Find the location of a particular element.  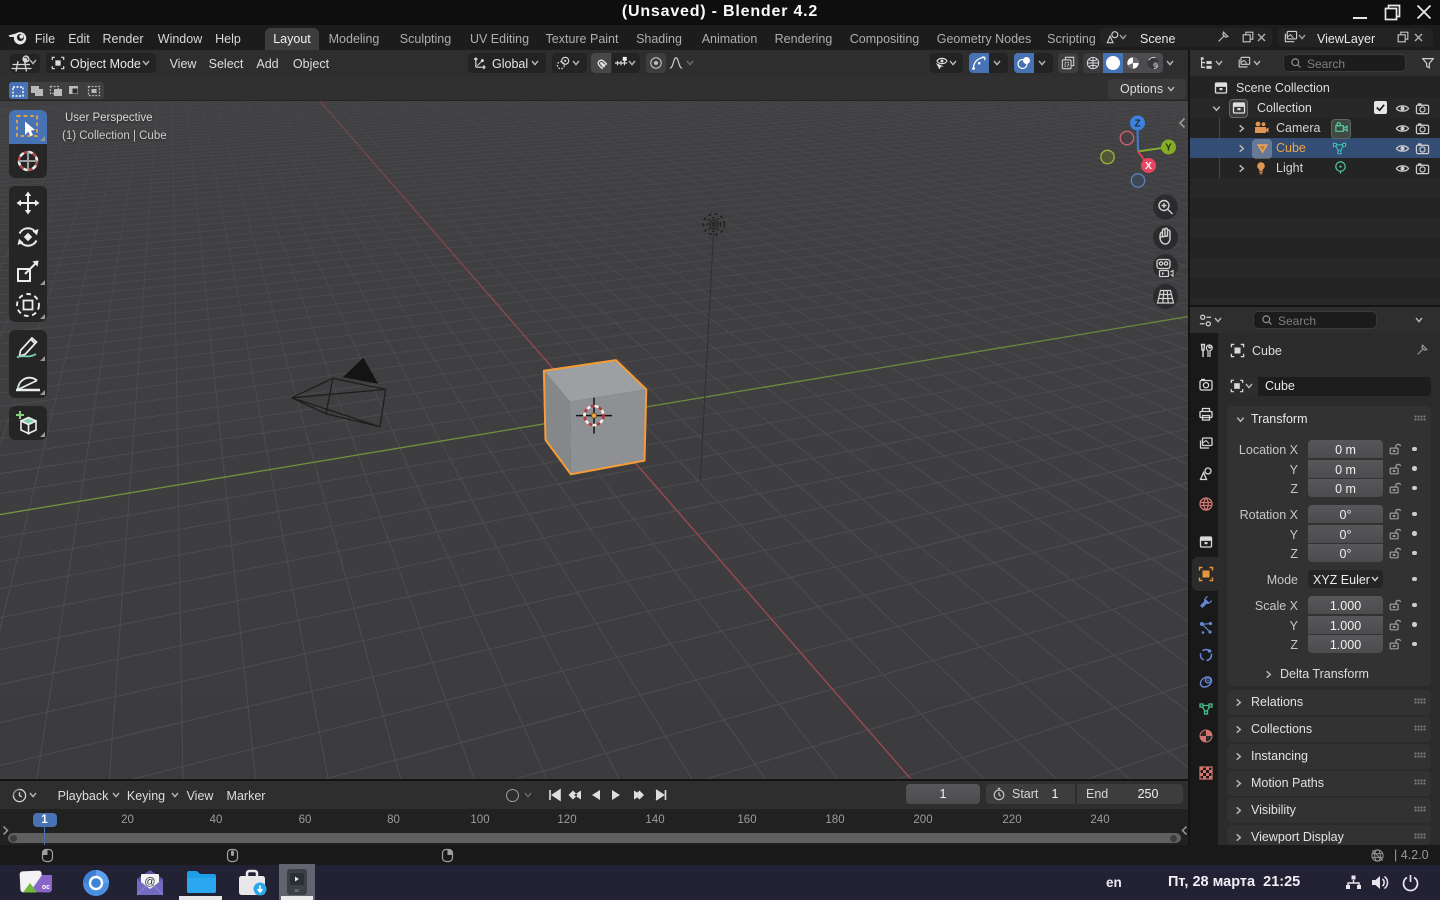

svg-text: sc is located at coordinates (298, 891).